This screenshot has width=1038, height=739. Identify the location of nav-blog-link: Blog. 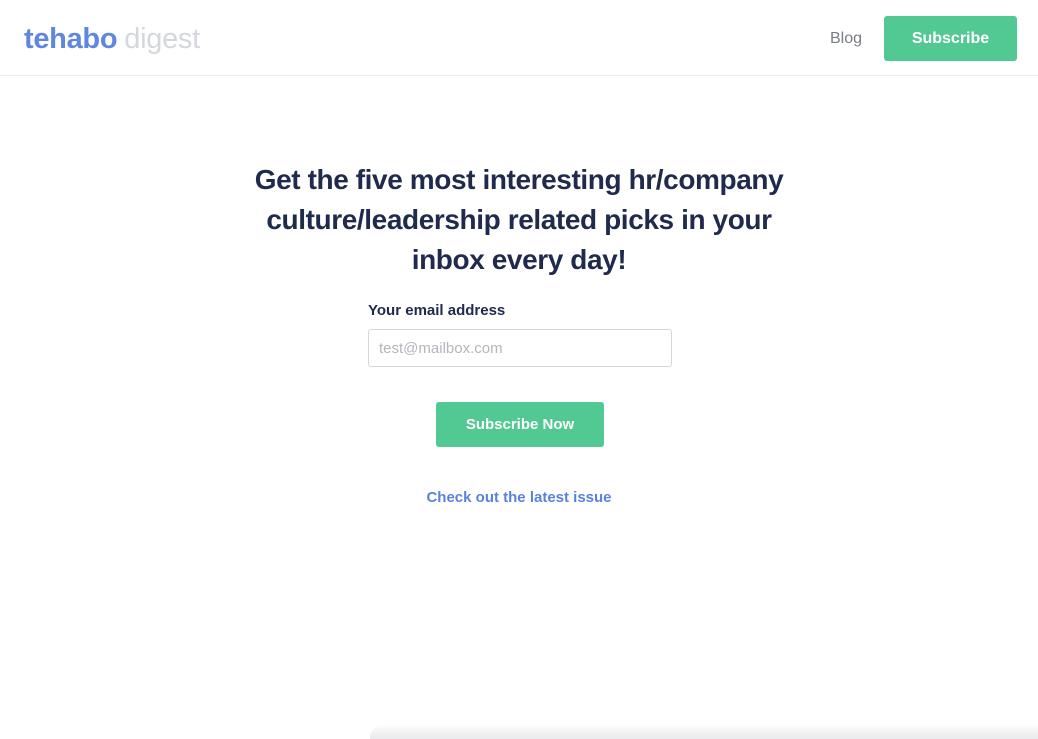
(846, 39).